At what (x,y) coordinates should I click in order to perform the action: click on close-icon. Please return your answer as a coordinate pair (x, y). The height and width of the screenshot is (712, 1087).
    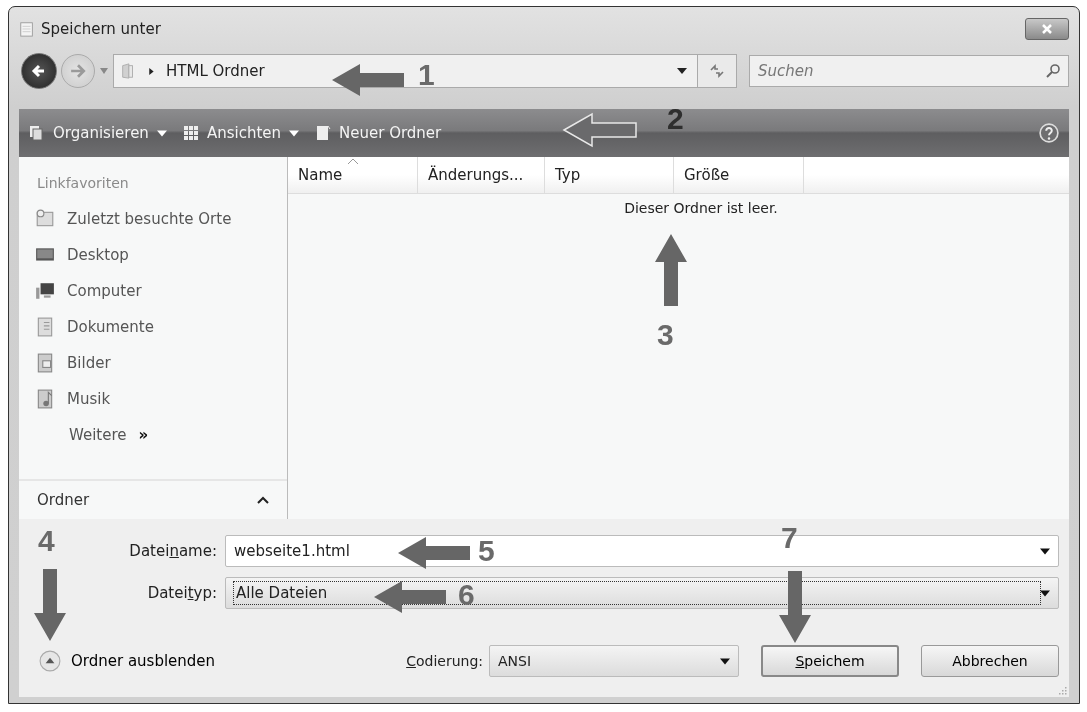
    Looking at the image, I should click on (1047, 29).